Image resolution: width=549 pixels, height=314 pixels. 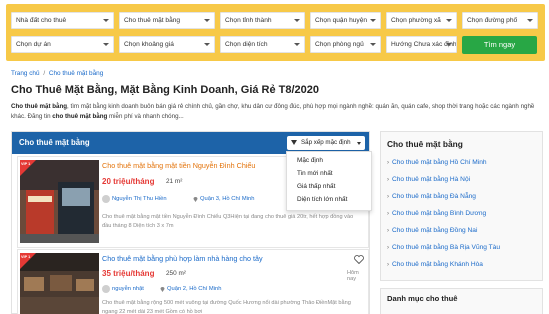 I want to click on select-value: Chọn diện tích, so click(x=246, y=44).